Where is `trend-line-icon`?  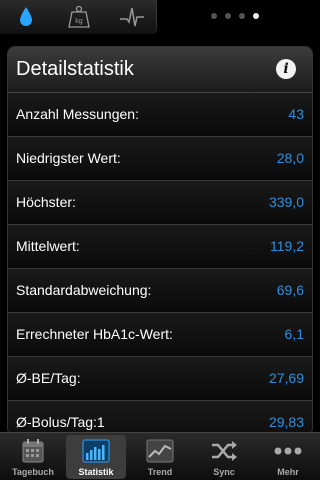 trend-line-icon is located at coordinates (160, 451).